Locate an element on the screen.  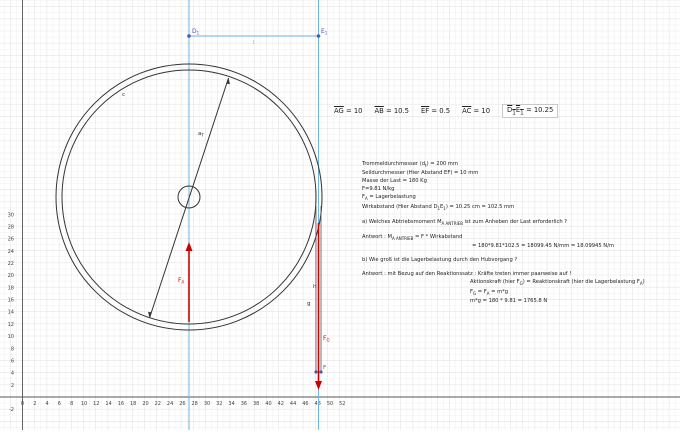
x-tick-label: 8 is located at coordinates (71, 404).